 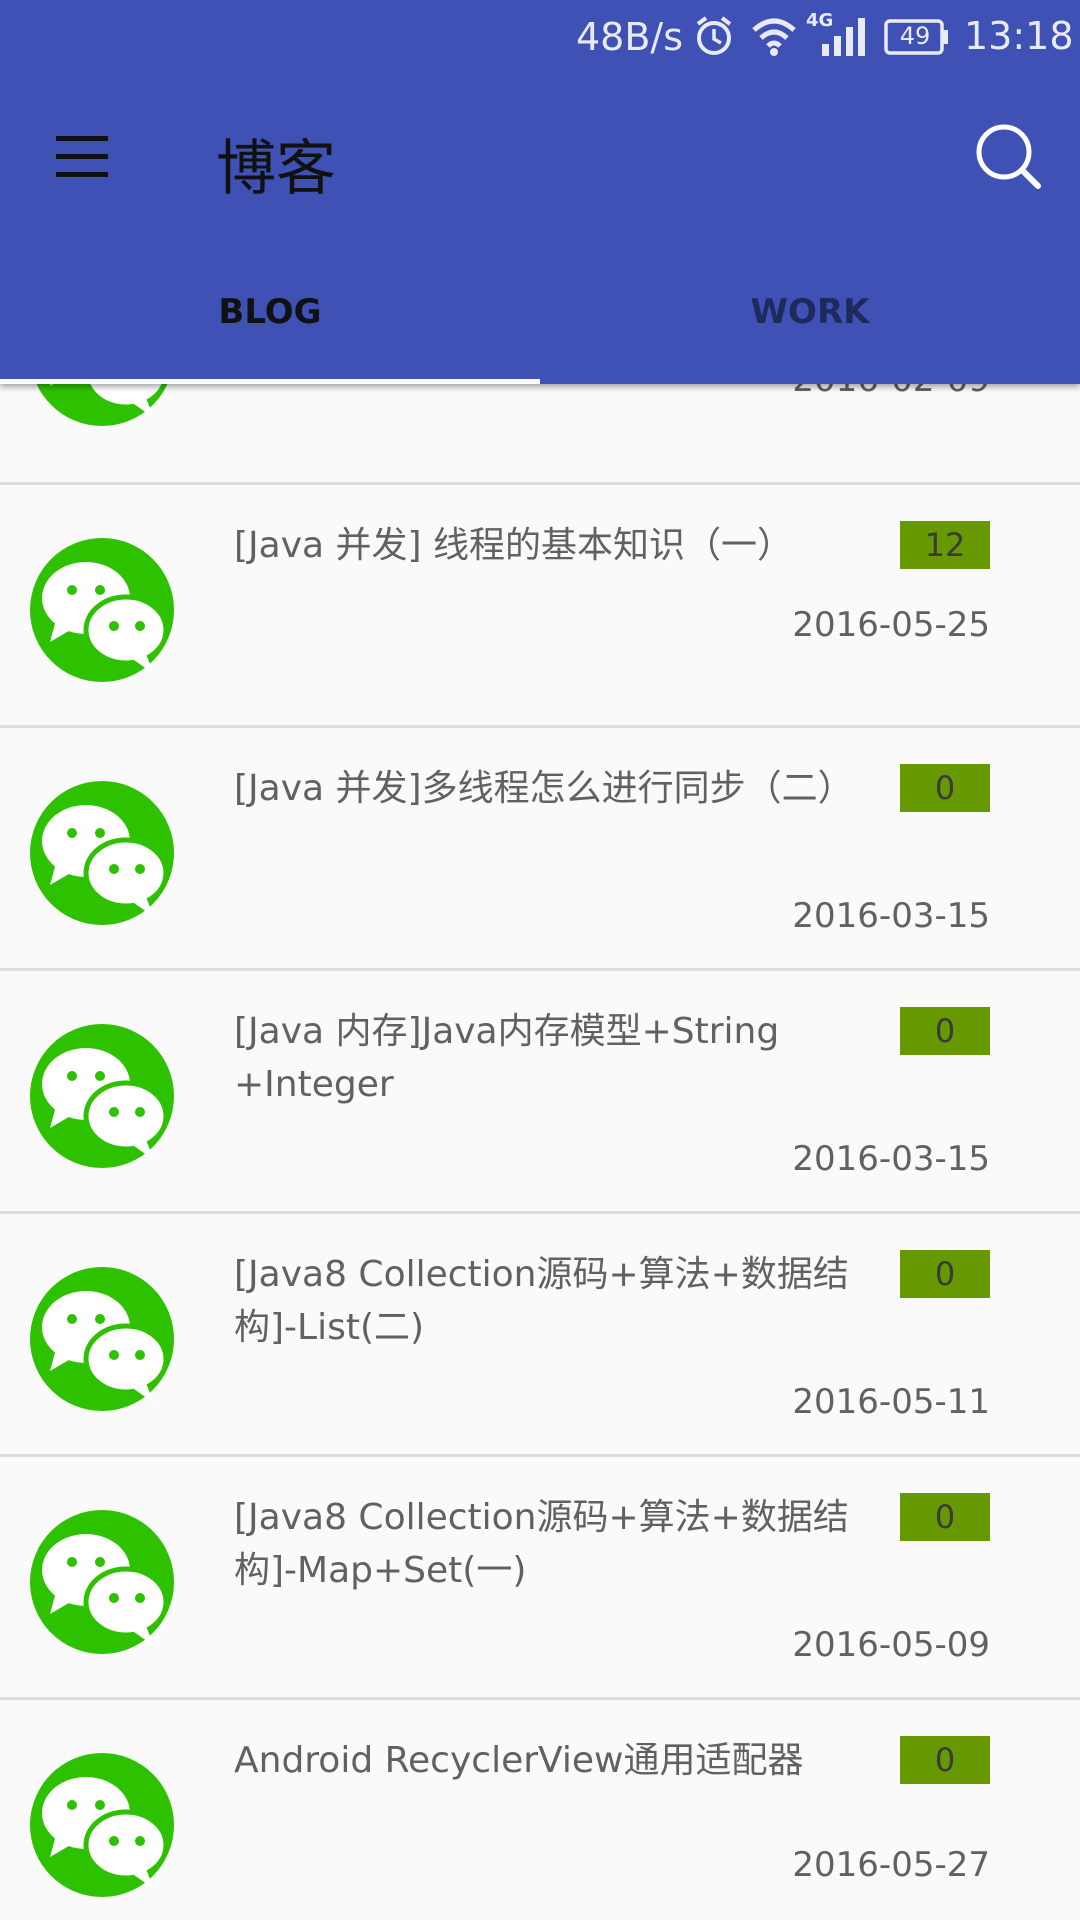 What do you see at coordinates (544, 788) in the screenshot?
I see `post-title: [Java 并发]多线程怎么进行同步（二）` at bounding box center [544, 788].